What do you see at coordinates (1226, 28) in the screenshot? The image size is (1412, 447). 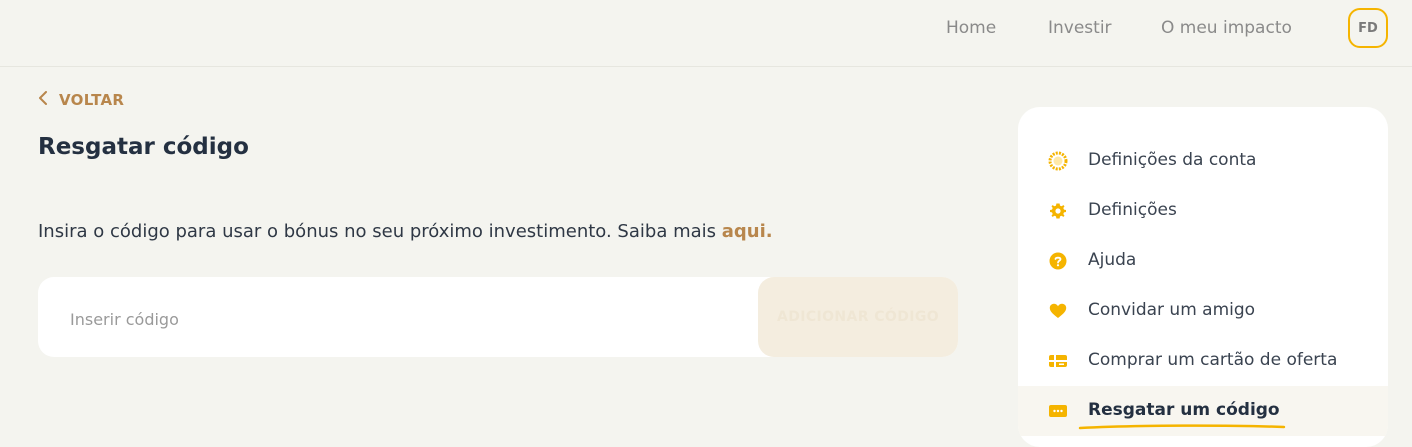 I see `nav-impact-link: O meu impacto` at bounding box center [1226, 28].